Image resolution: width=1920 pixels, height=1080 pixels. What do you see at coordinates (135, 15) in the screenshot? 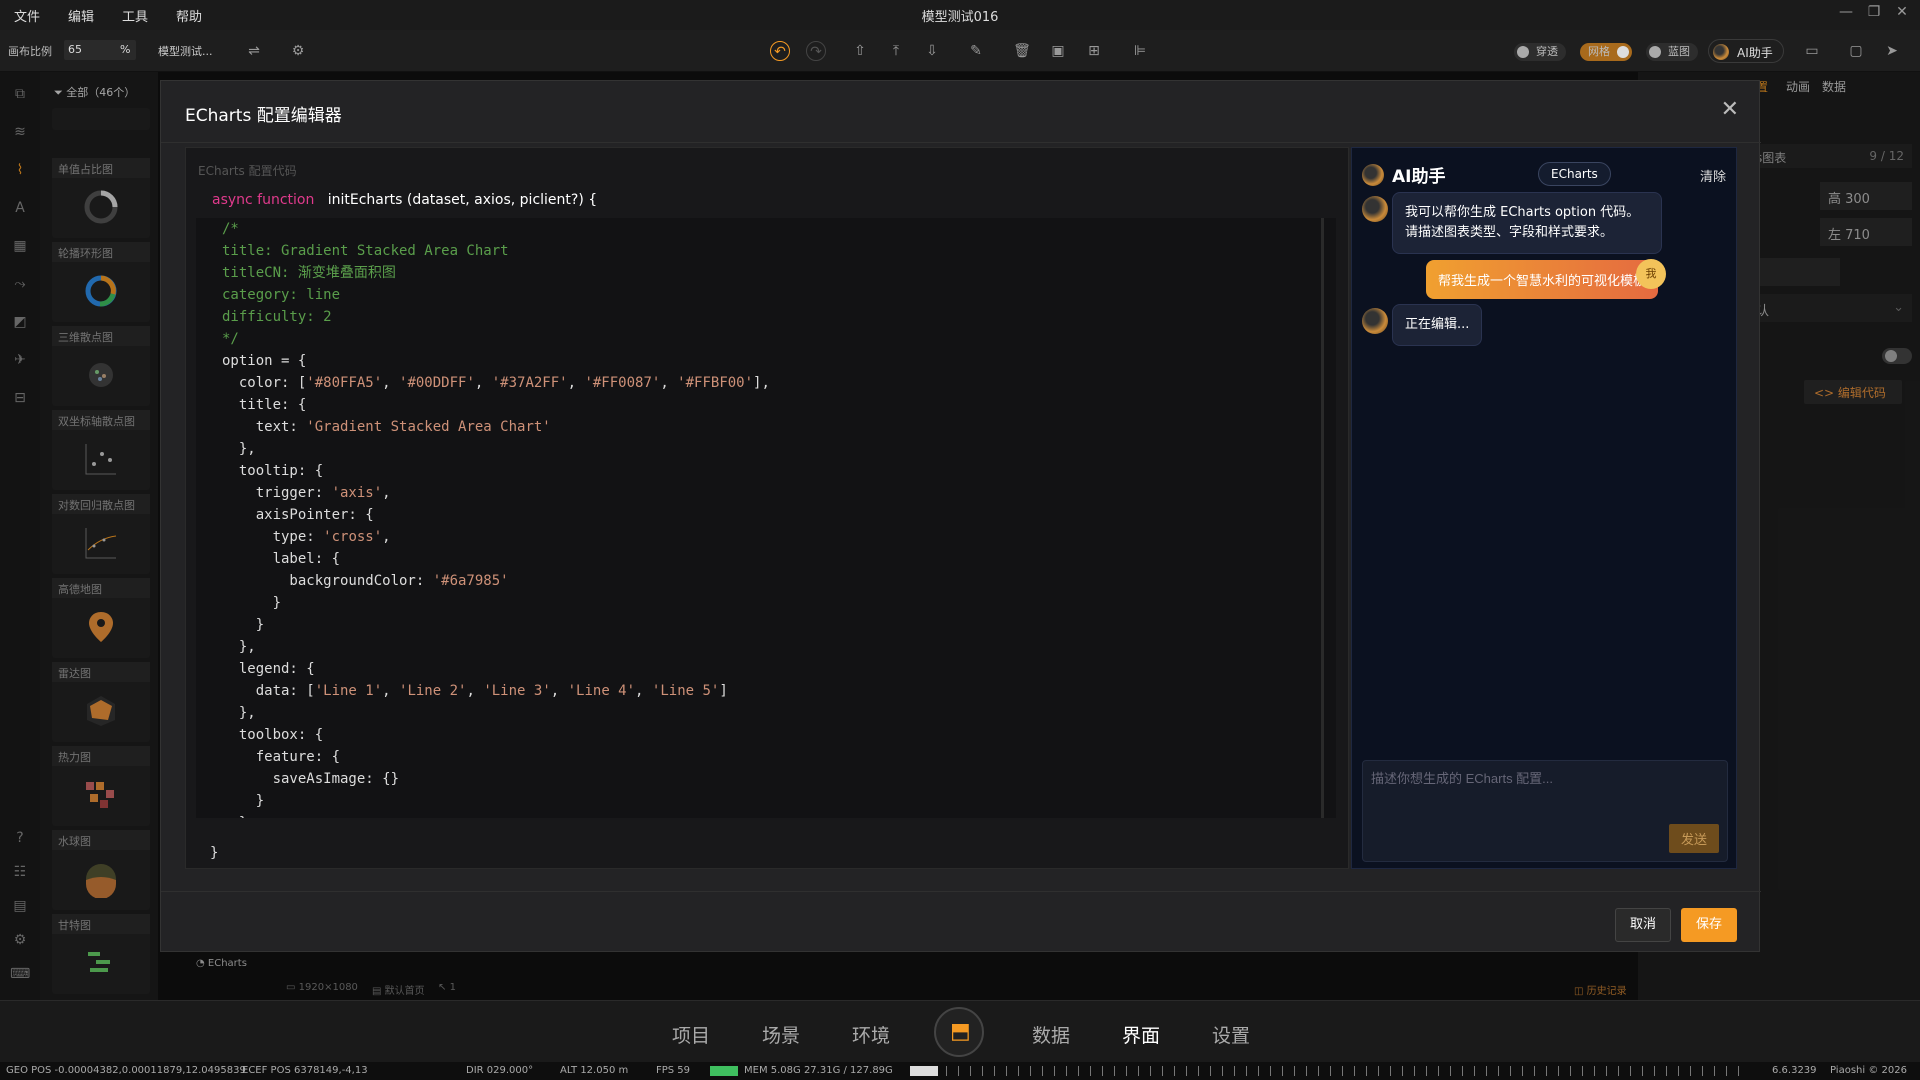
I see `menu-tools: 工具` at bounding box center [135, 15].